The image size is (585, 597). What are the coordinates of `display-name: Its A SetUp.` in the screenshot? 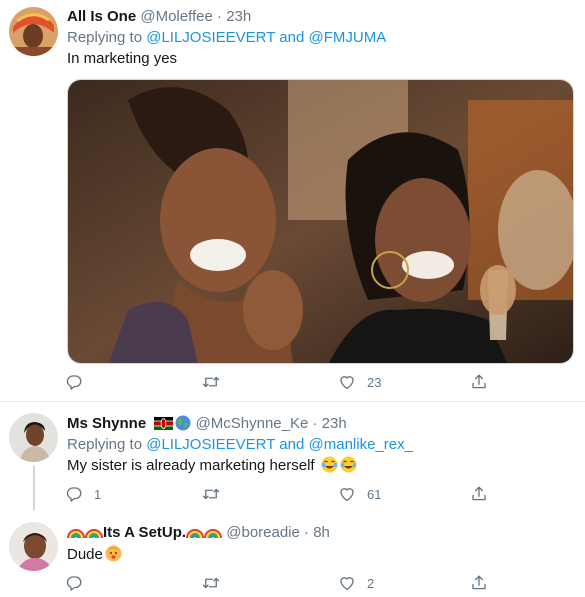 It's located at (144, 532).